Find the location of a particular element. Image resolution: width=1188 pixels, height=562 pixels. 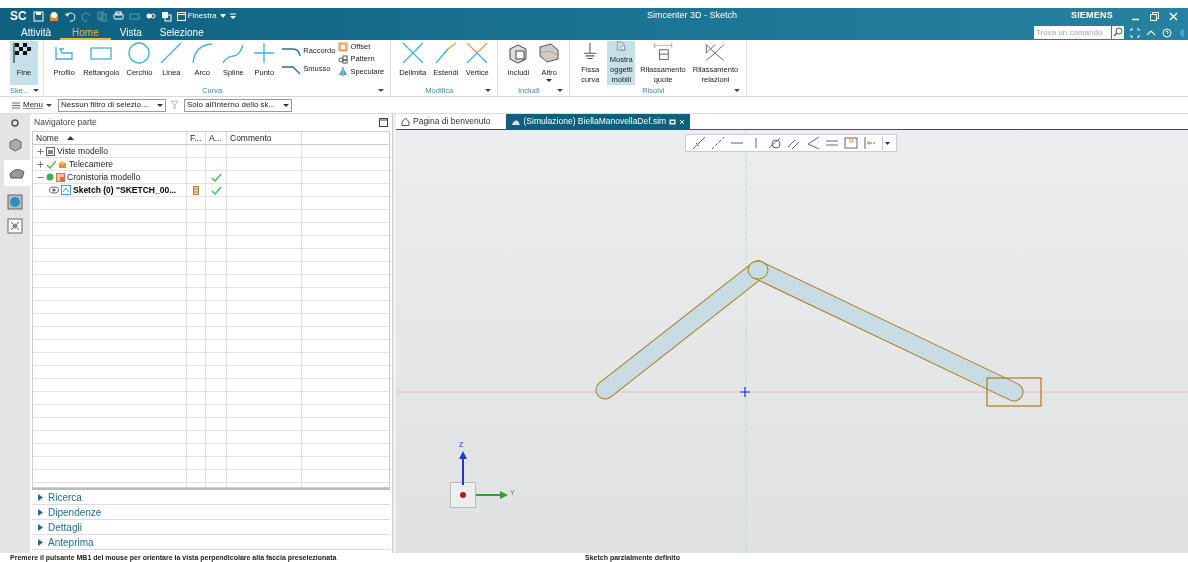

maximize-icon is located at coordinates (383, 122).